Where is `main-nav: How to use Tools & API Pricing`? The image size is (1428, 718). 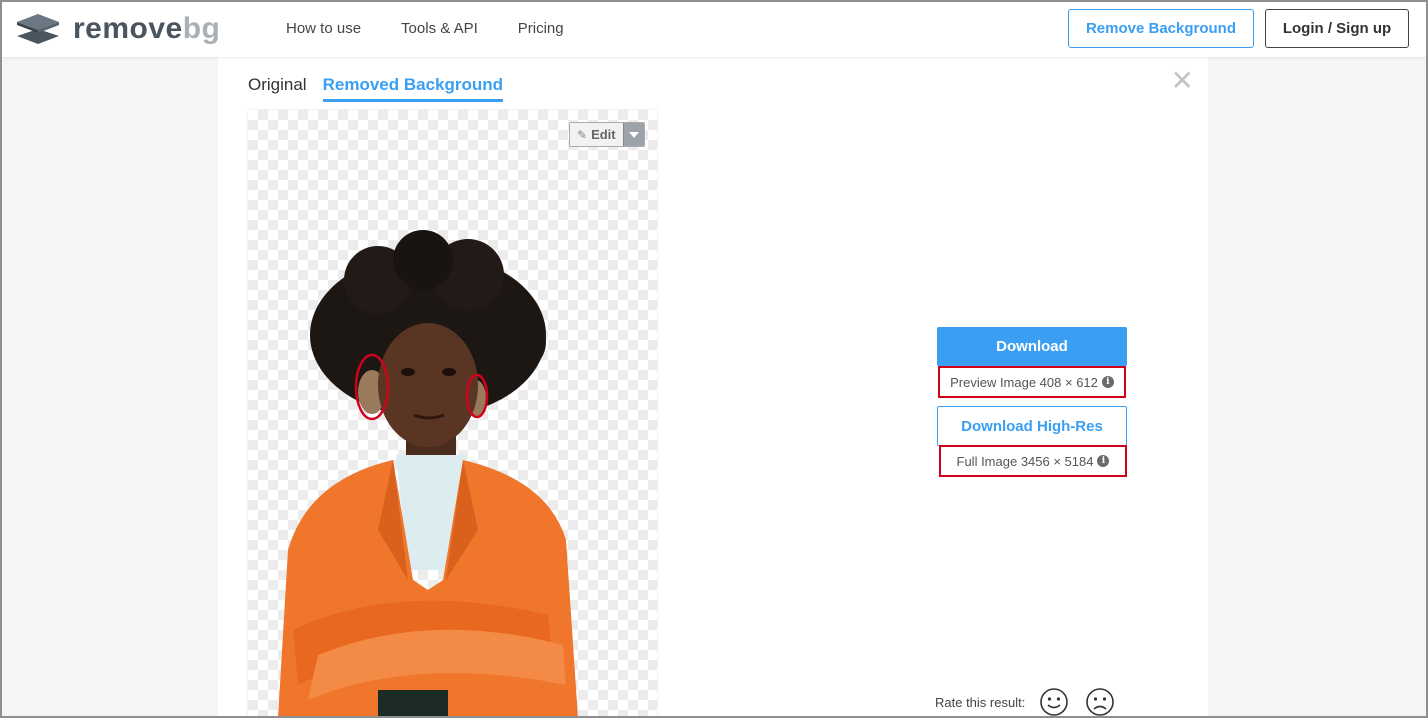 main-nav: How to use Tools & API Pricing is located at coordinates (445, 28).